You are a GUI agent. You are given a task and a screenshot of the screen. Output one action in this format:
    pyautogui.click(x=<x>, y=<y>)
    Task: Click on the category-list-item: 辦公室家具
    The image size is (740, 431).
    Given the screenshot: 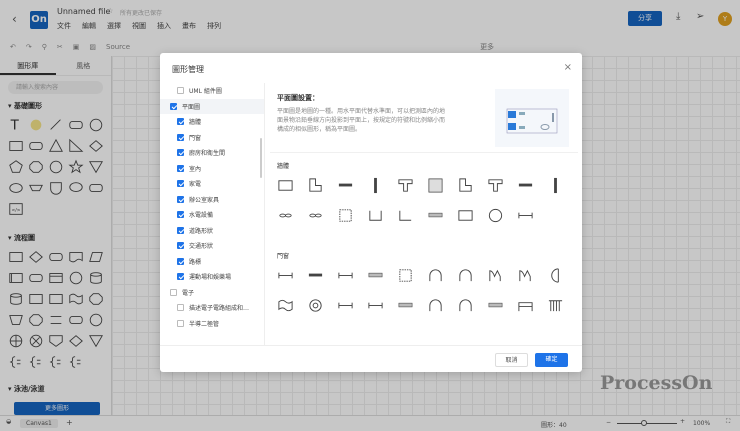 What is the action you would take?
    pyautogui.click(x=212, y=200)
    